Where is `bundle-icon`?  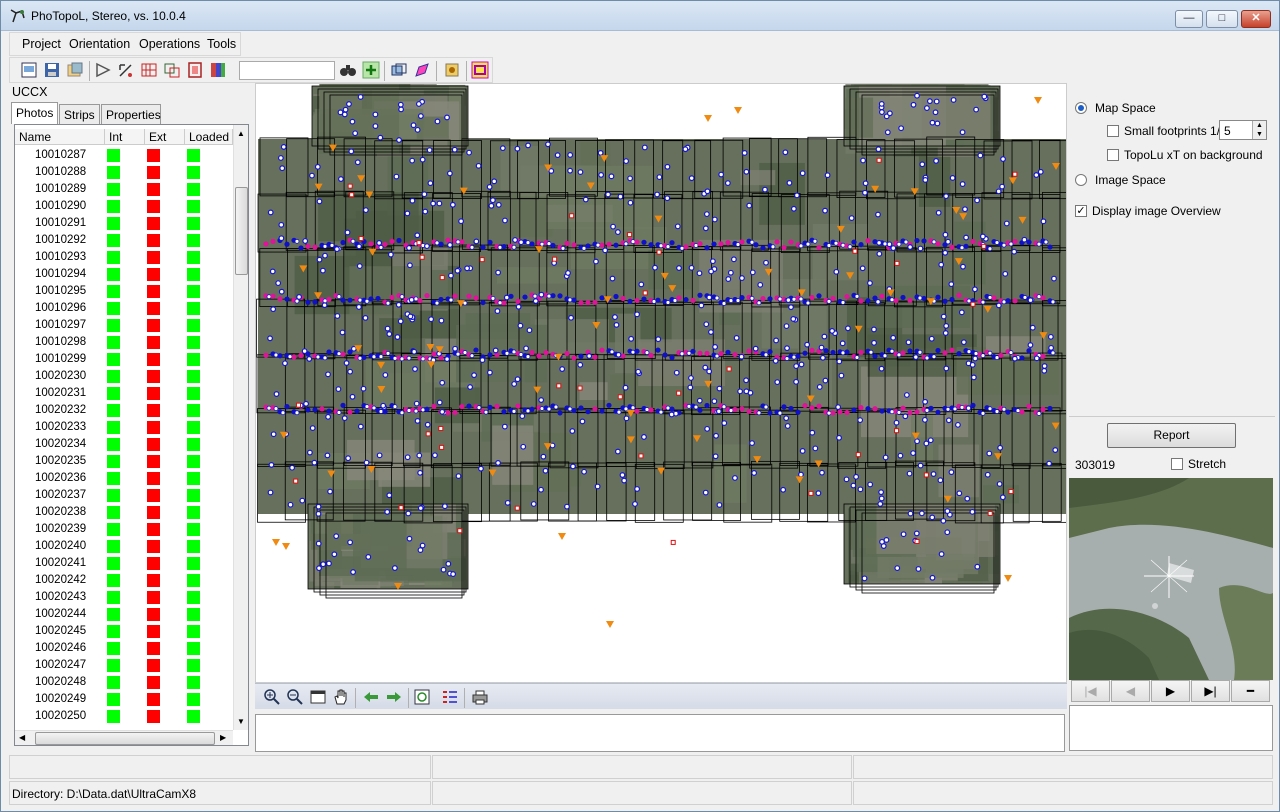 bundle-icon is located at coordinates (218, 70).